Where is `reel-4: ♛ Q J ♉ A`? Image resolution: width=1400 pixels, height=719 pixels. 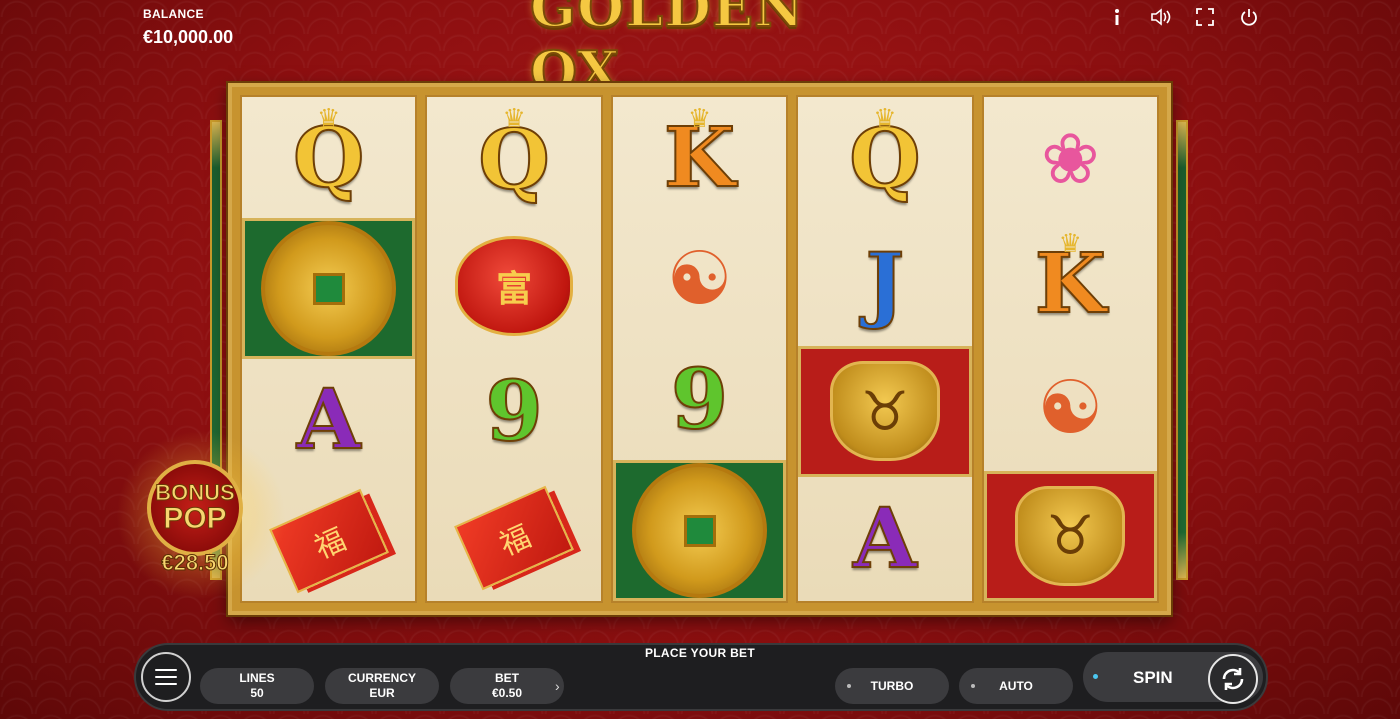
reel-4: ♛ Q J ♉ A is located at coordinates (885, 349).